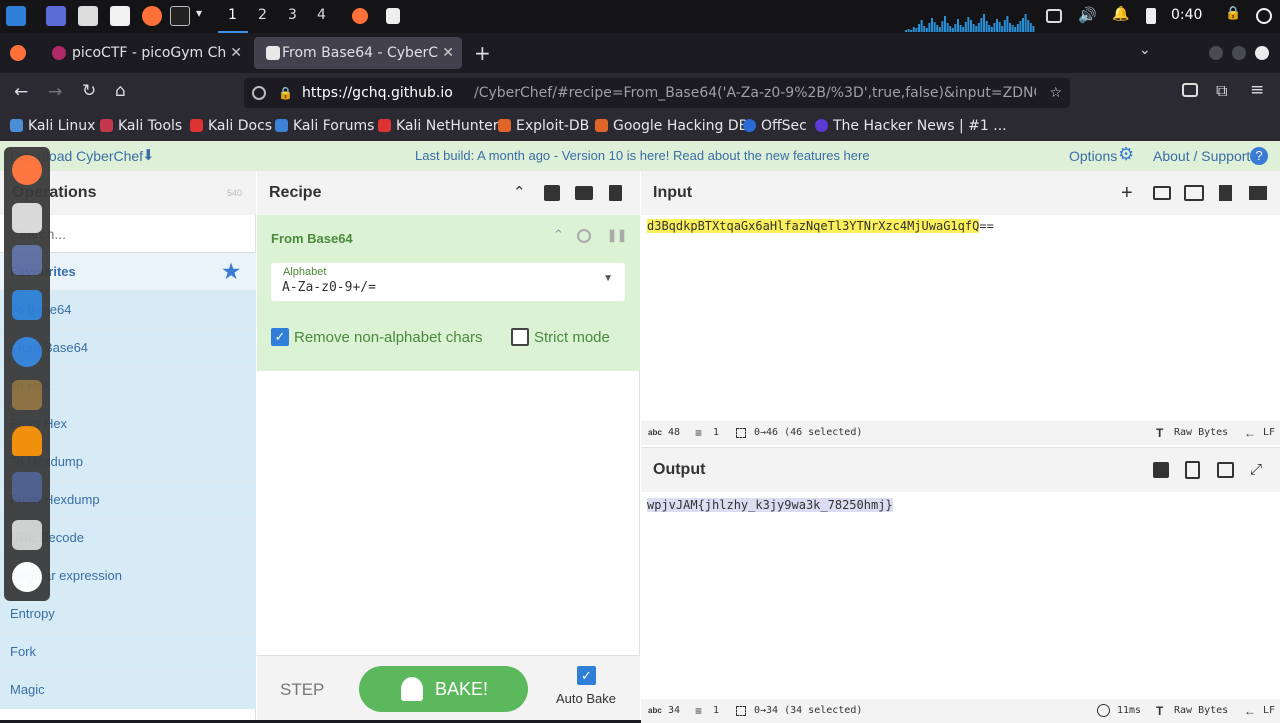  What do you see at coordinates (360, 16) in the screenshot?
I see `firefox-window-icon` at bounding box center [360, 16].